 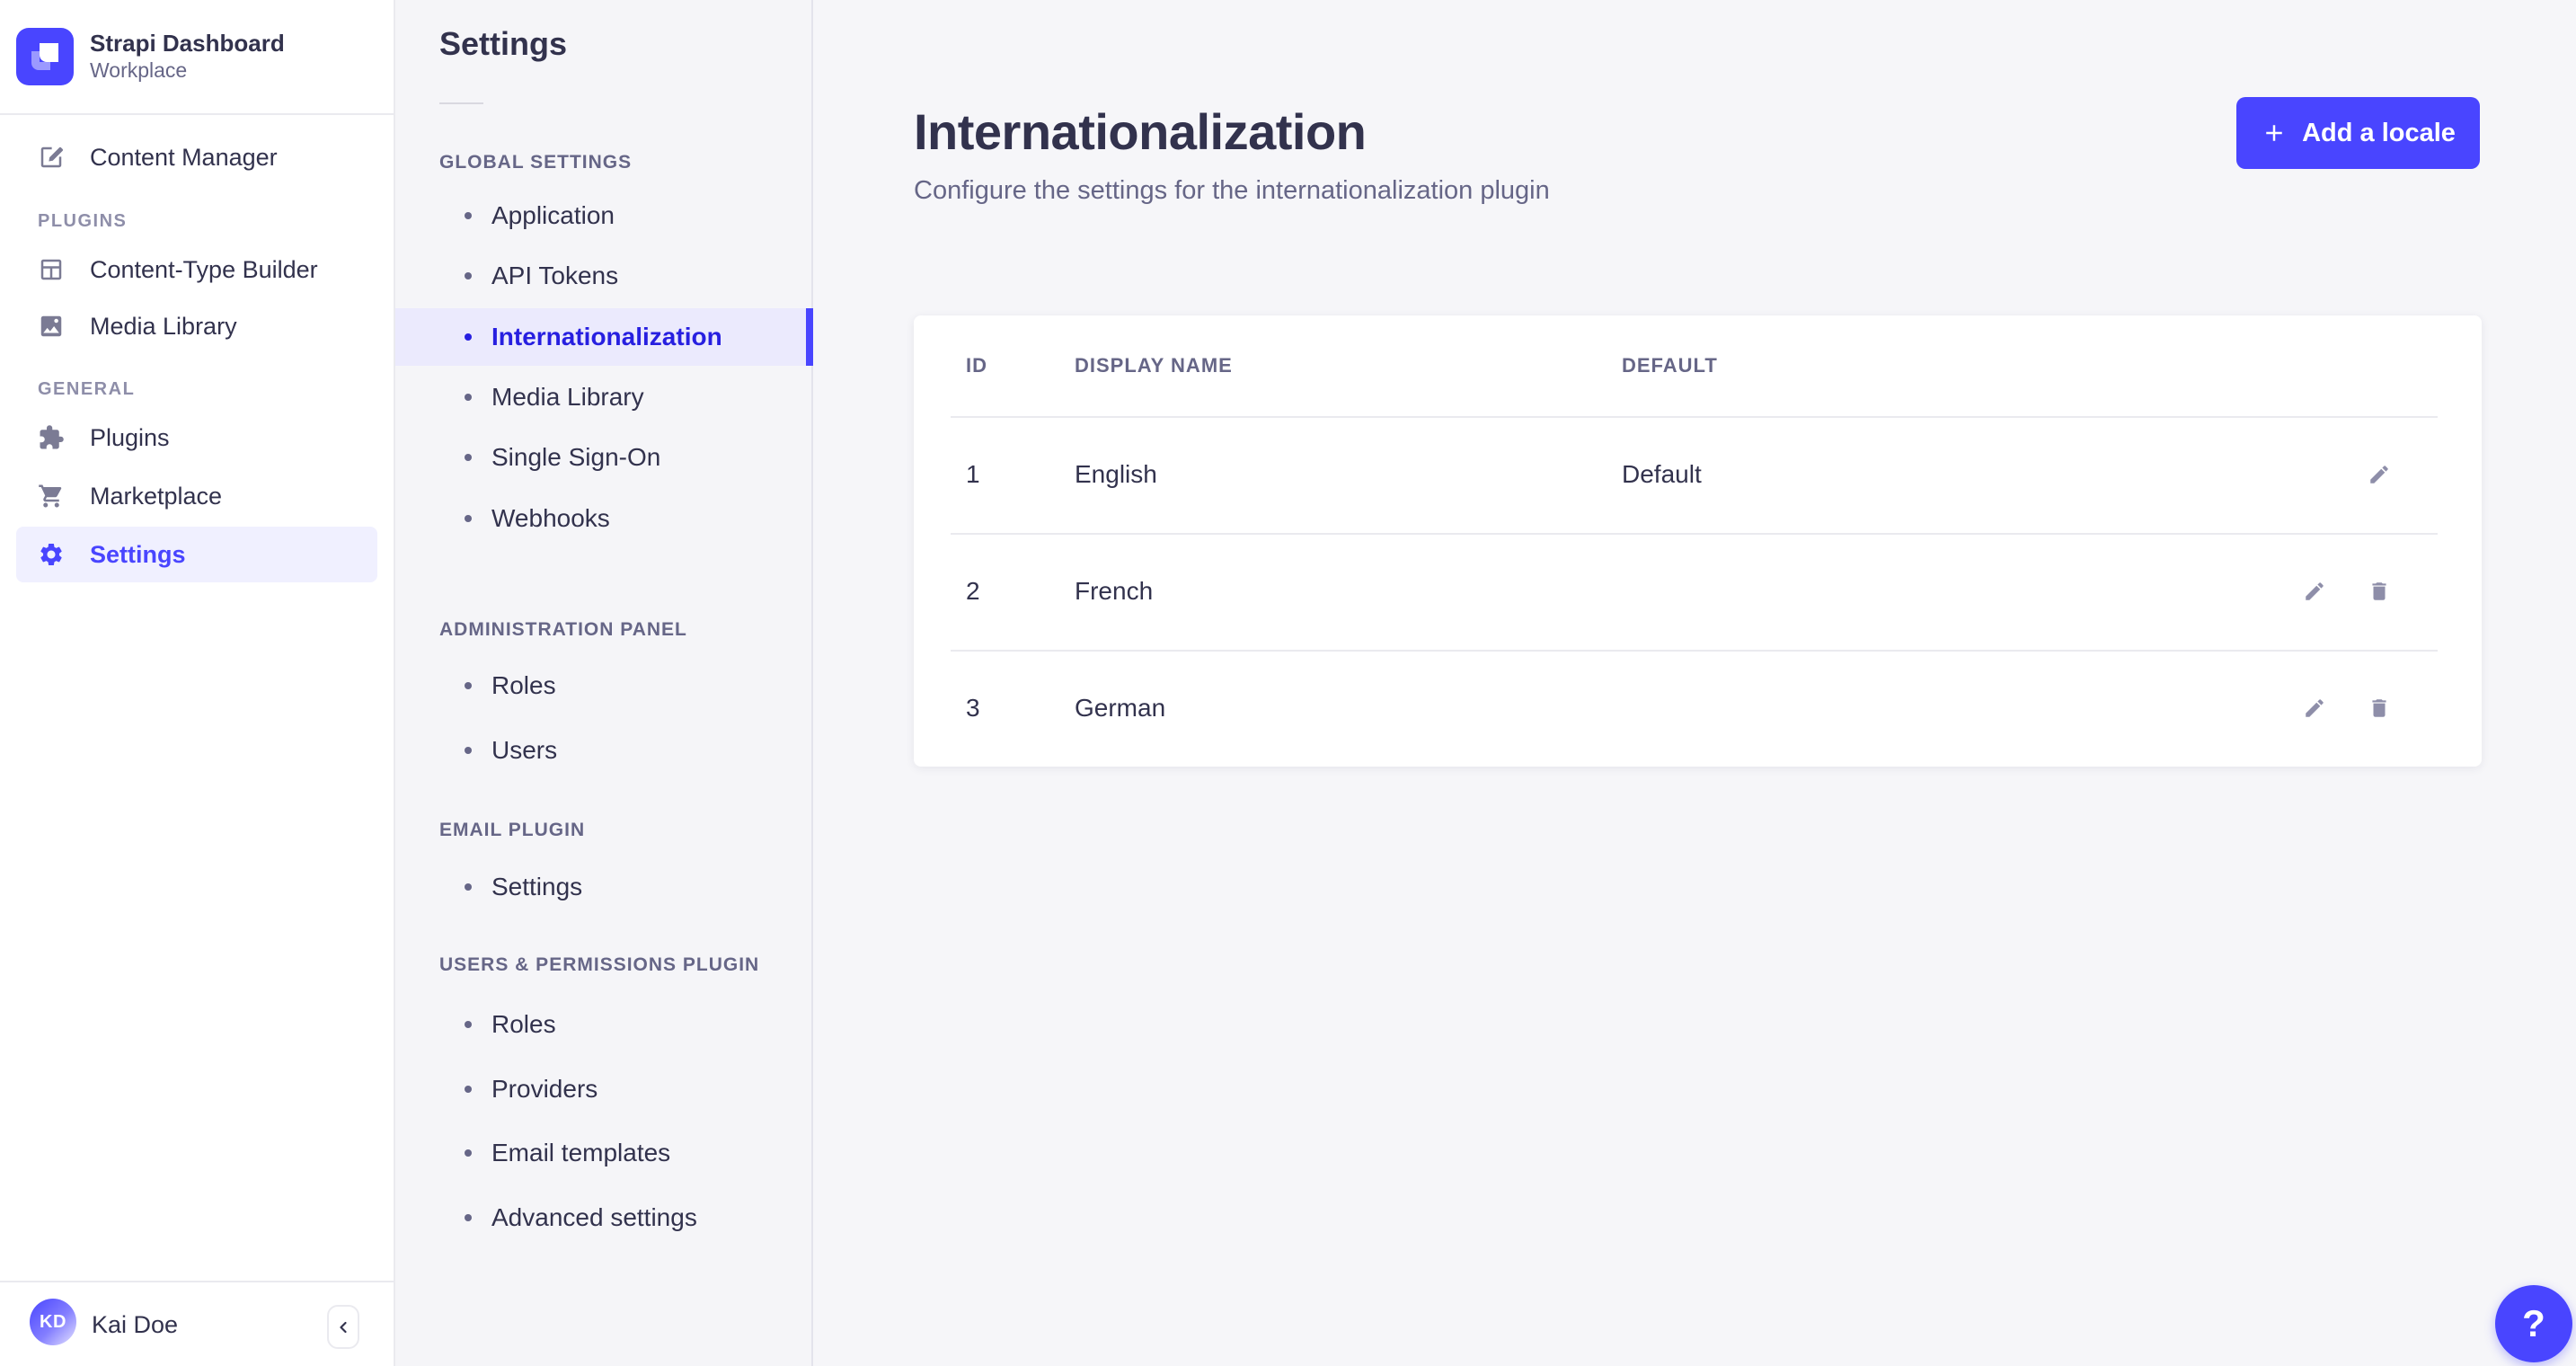 What do you see at coordinates (87, 388) in the screenshot?
I see `sidebar-section-general: GENERAL` at bounding box center [87, 388].